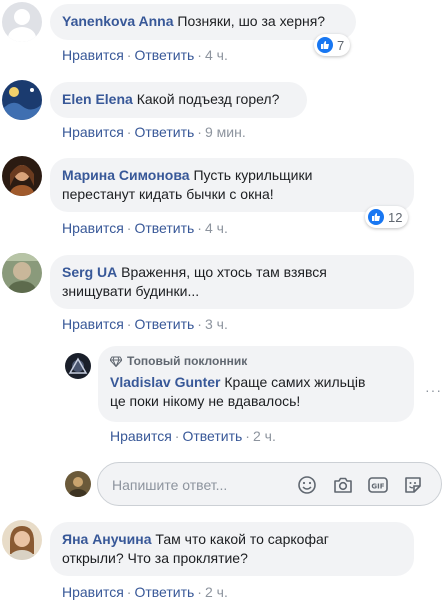 This screenshot has width=444, height=609. What do you see at coordinates (22, 100) in the screenshot?
I see `avatar-elen-elena` at bounding box center [22, 100].